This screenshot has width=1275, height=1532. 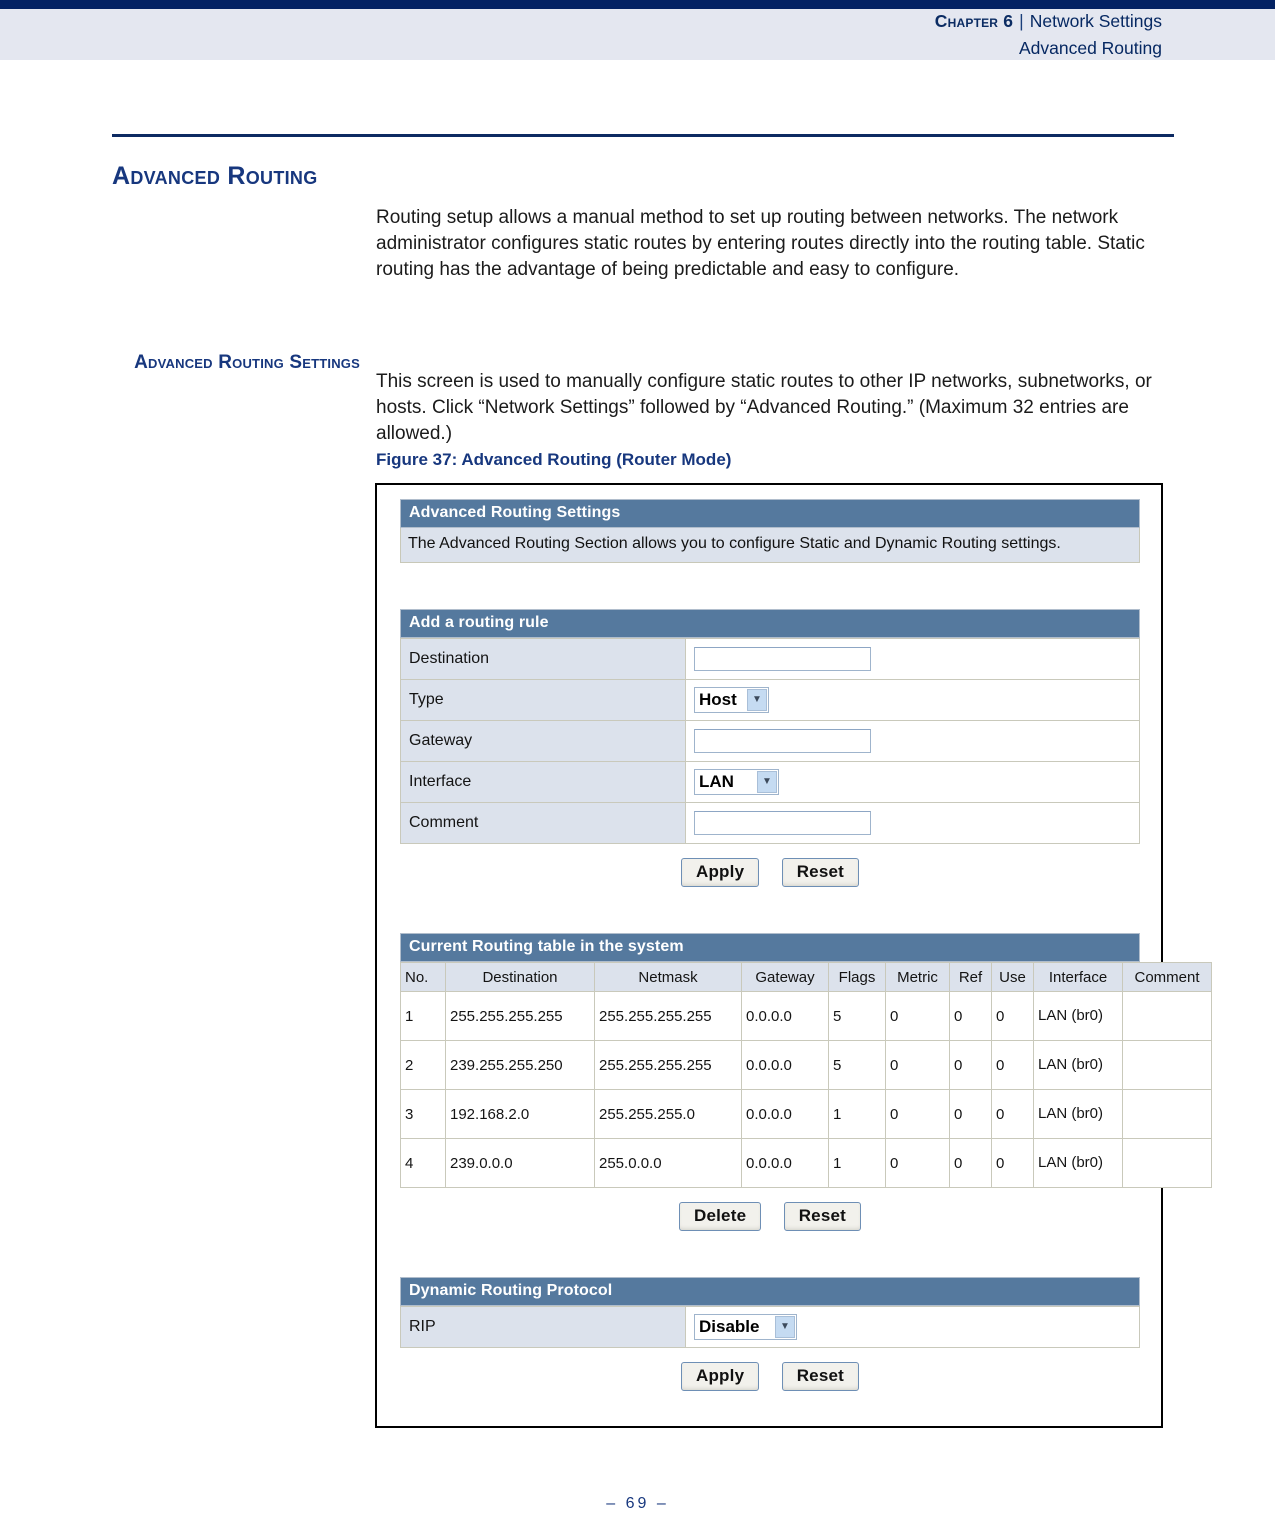 What do you see at coordinates (423, 1016) in the screenshot?
I see `cell-no: 1` at bounding box center [423, 1016].